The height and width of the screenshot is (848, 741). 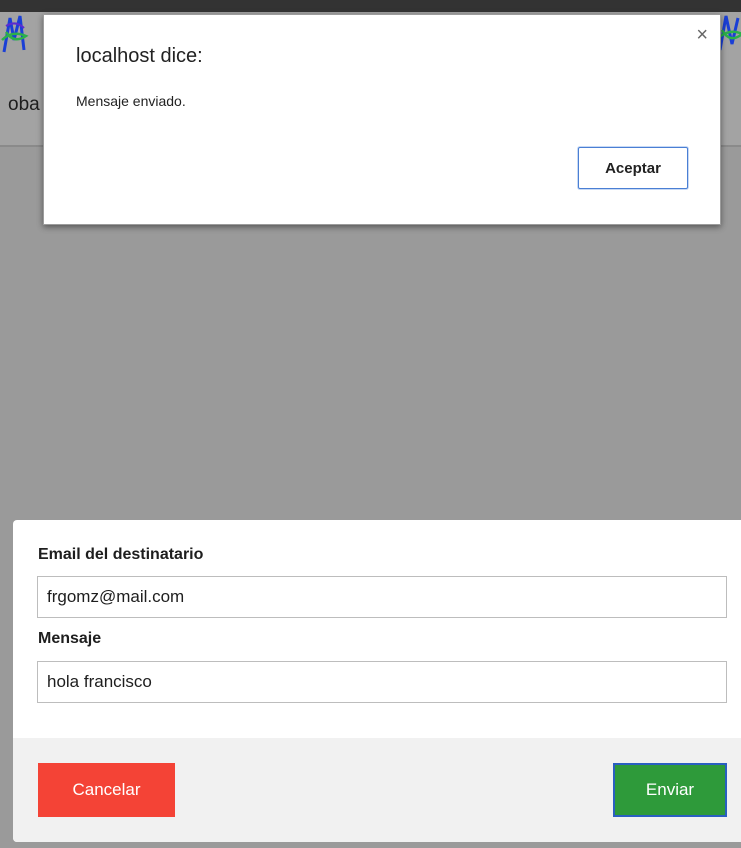 What do you see at coordinates (121, 554) in the screenshot?
I see `email-label: Email del destinatario` at bounding box center [121, 554].